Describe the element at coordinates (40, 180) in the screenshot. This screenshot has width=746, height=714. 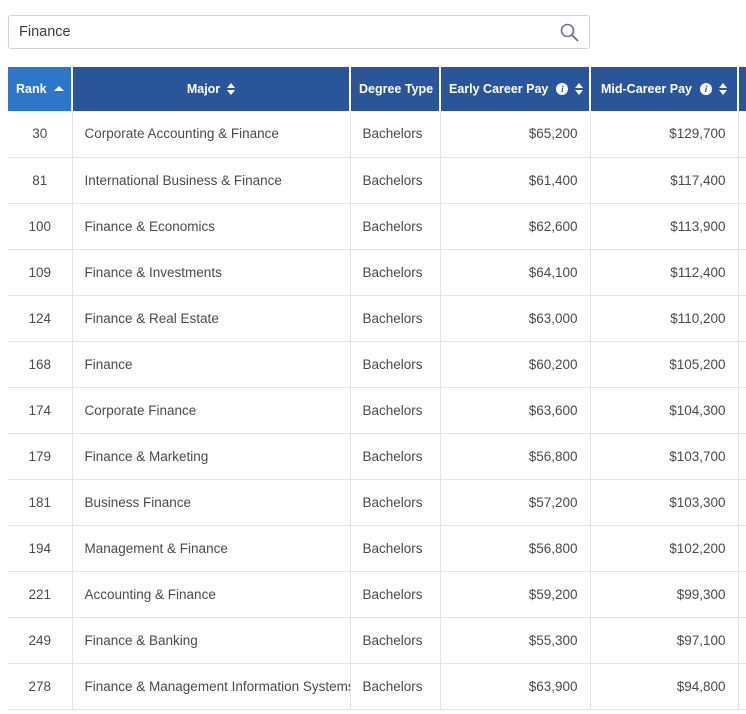
I see `cell-rank: 81` at that location.